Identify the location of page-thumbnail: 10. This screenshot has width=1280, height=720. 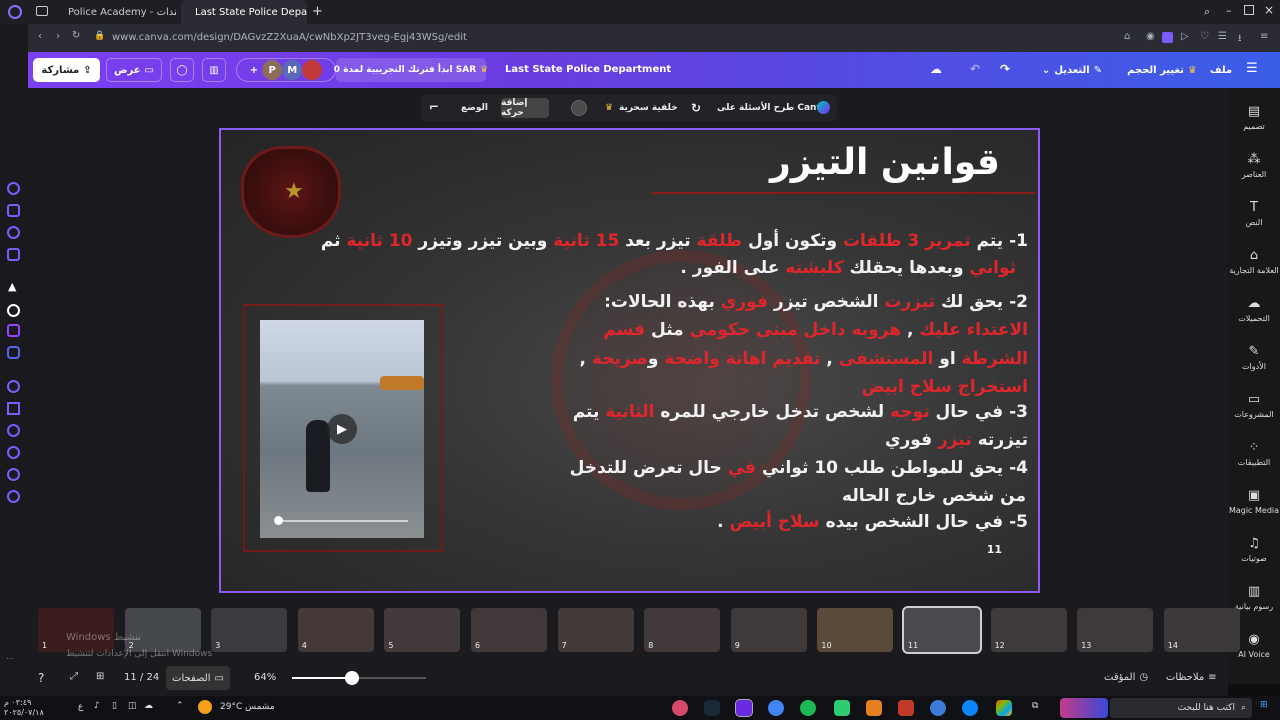
(855, 630).